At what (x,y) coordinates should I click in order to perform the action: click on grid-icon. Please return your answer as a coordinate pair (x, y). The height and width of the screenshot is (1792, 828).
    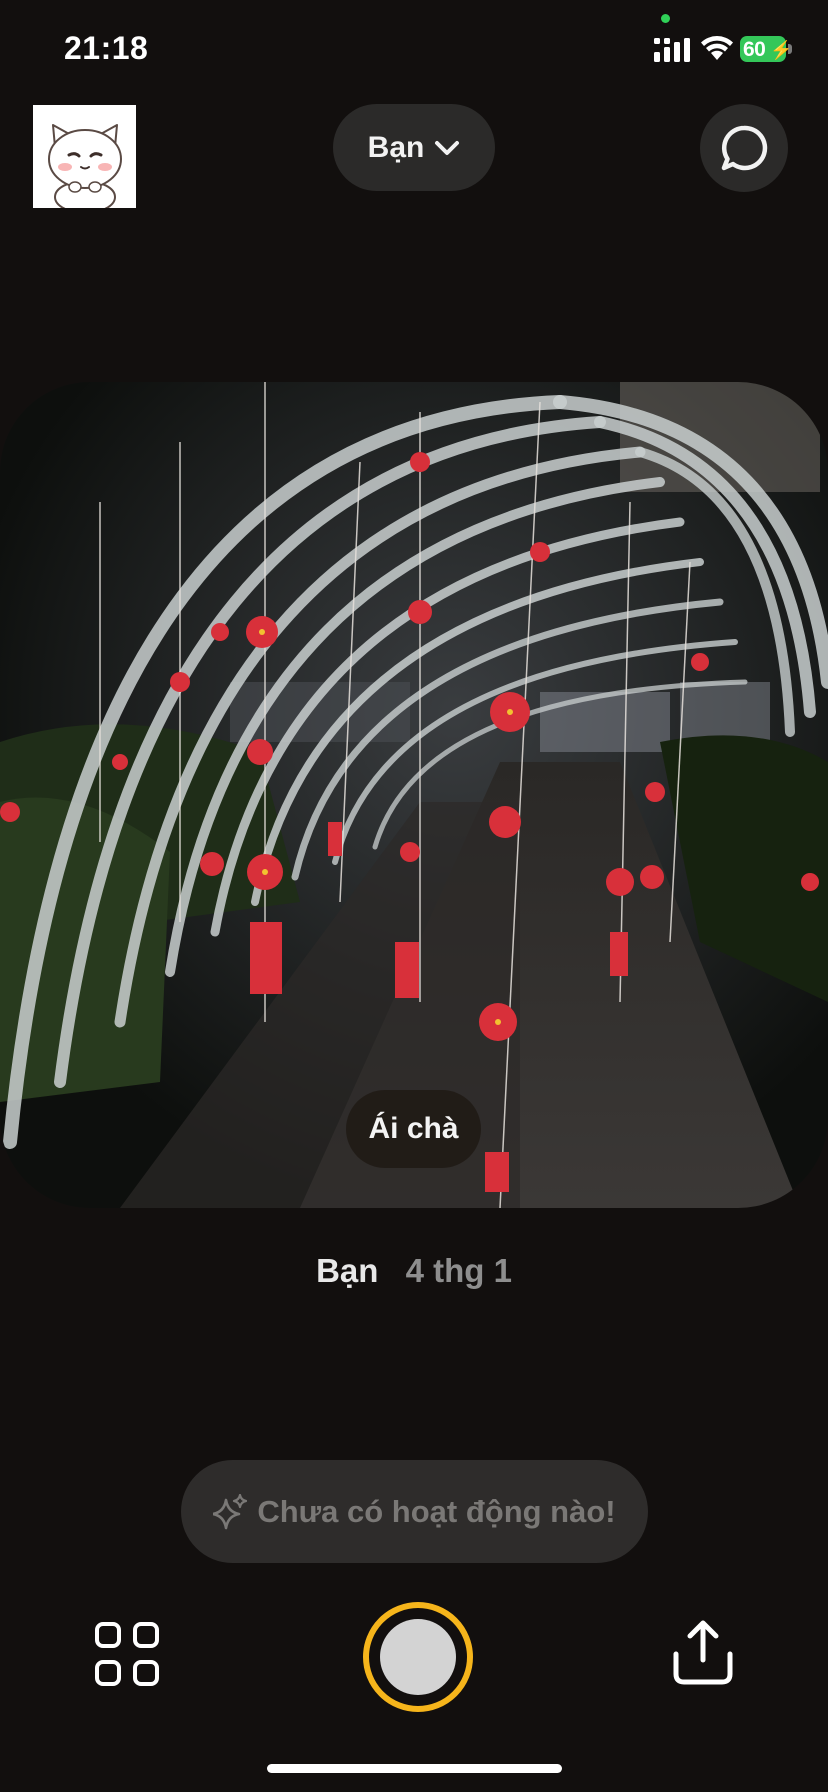
    Looking at the image, I should click on (127, 1654).